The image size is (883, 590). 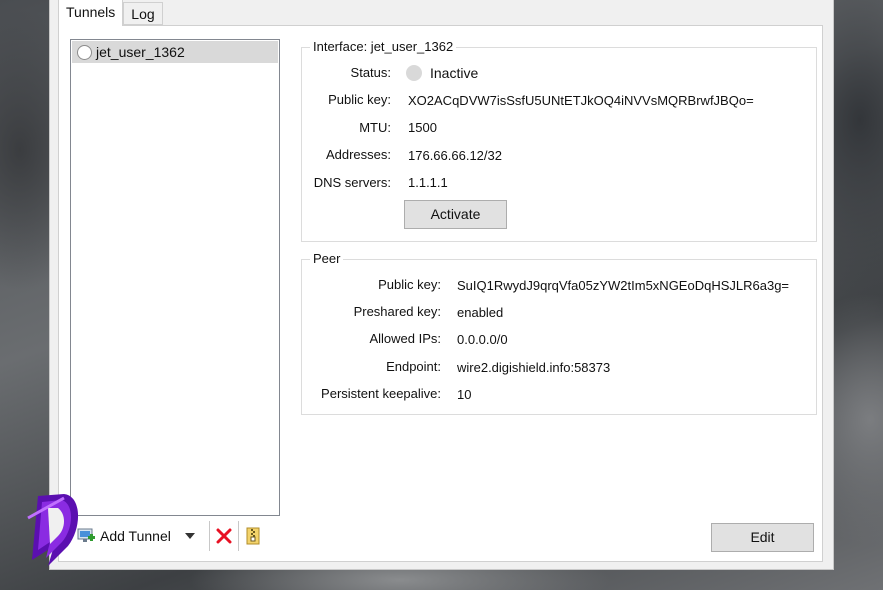 I want to click on add-tunnel-label: Add Tunnel, so click(x=135, y=536).